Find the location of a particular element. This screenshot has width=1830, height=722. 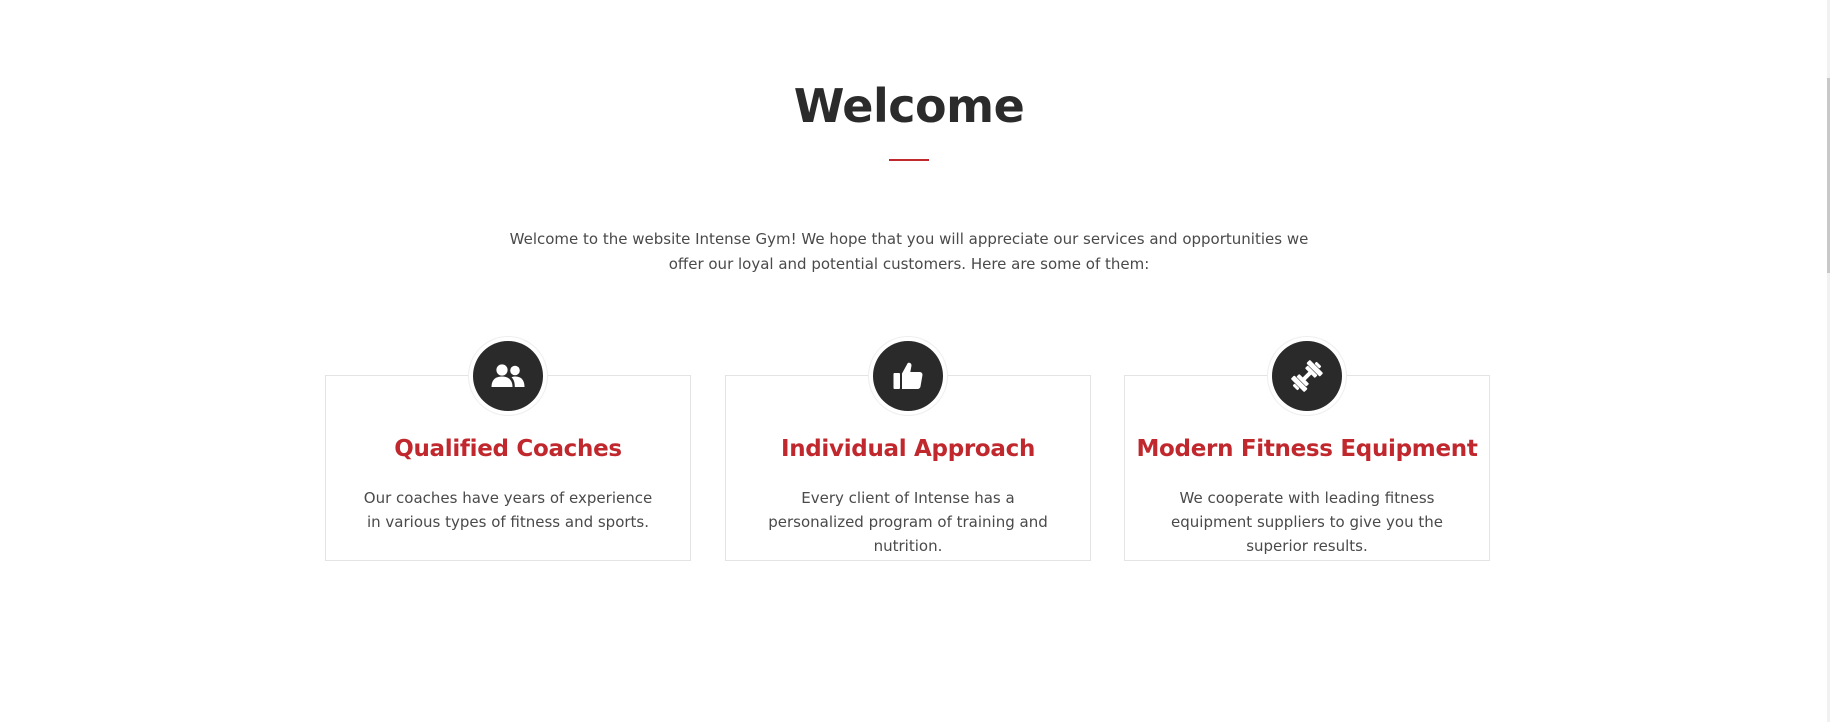

feature-title: Individual Approach is located at coordinates (908, 449).